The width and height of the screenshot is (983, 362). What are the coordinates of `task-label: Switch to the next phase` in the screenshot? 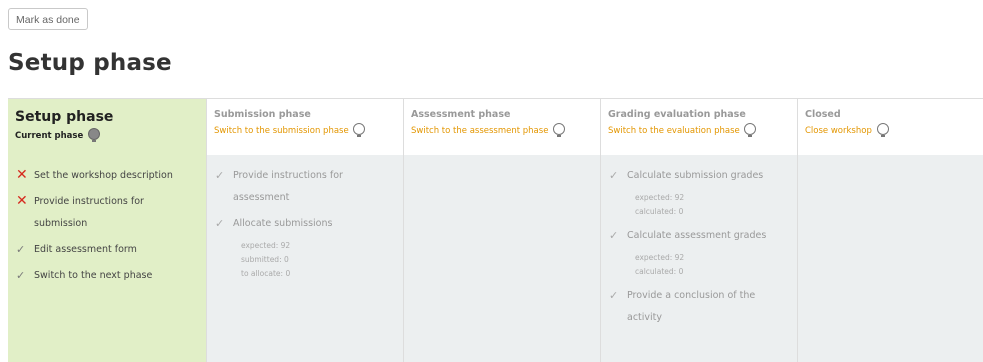 It's located at (109, 276).